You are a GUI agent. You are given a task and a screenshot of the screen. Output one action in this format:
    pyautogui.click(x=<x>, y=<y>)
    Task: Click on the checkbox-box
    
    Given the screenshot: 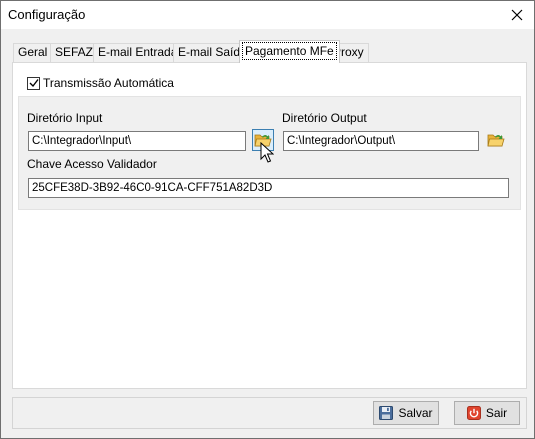 What is the action you would take?
    pyautogui.click(x=33, y=83)
    